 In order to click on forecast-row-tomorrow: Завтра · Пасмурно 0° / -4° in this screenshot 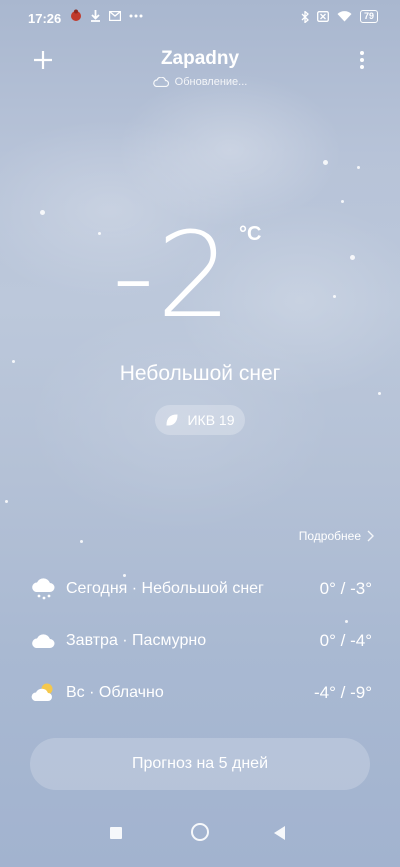, I will do `click(201, 641)`.